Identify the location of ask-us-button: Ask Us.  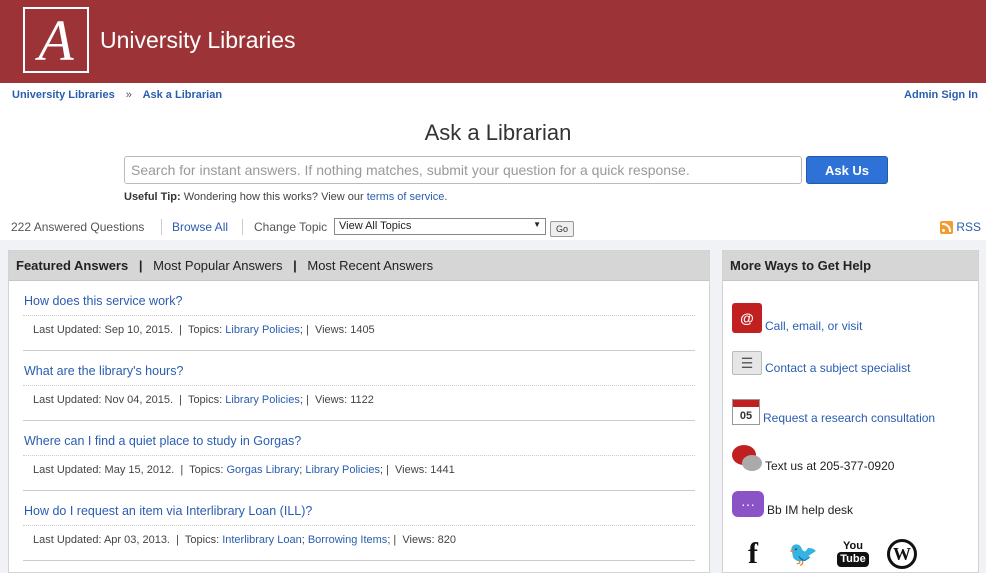
(847, 170).